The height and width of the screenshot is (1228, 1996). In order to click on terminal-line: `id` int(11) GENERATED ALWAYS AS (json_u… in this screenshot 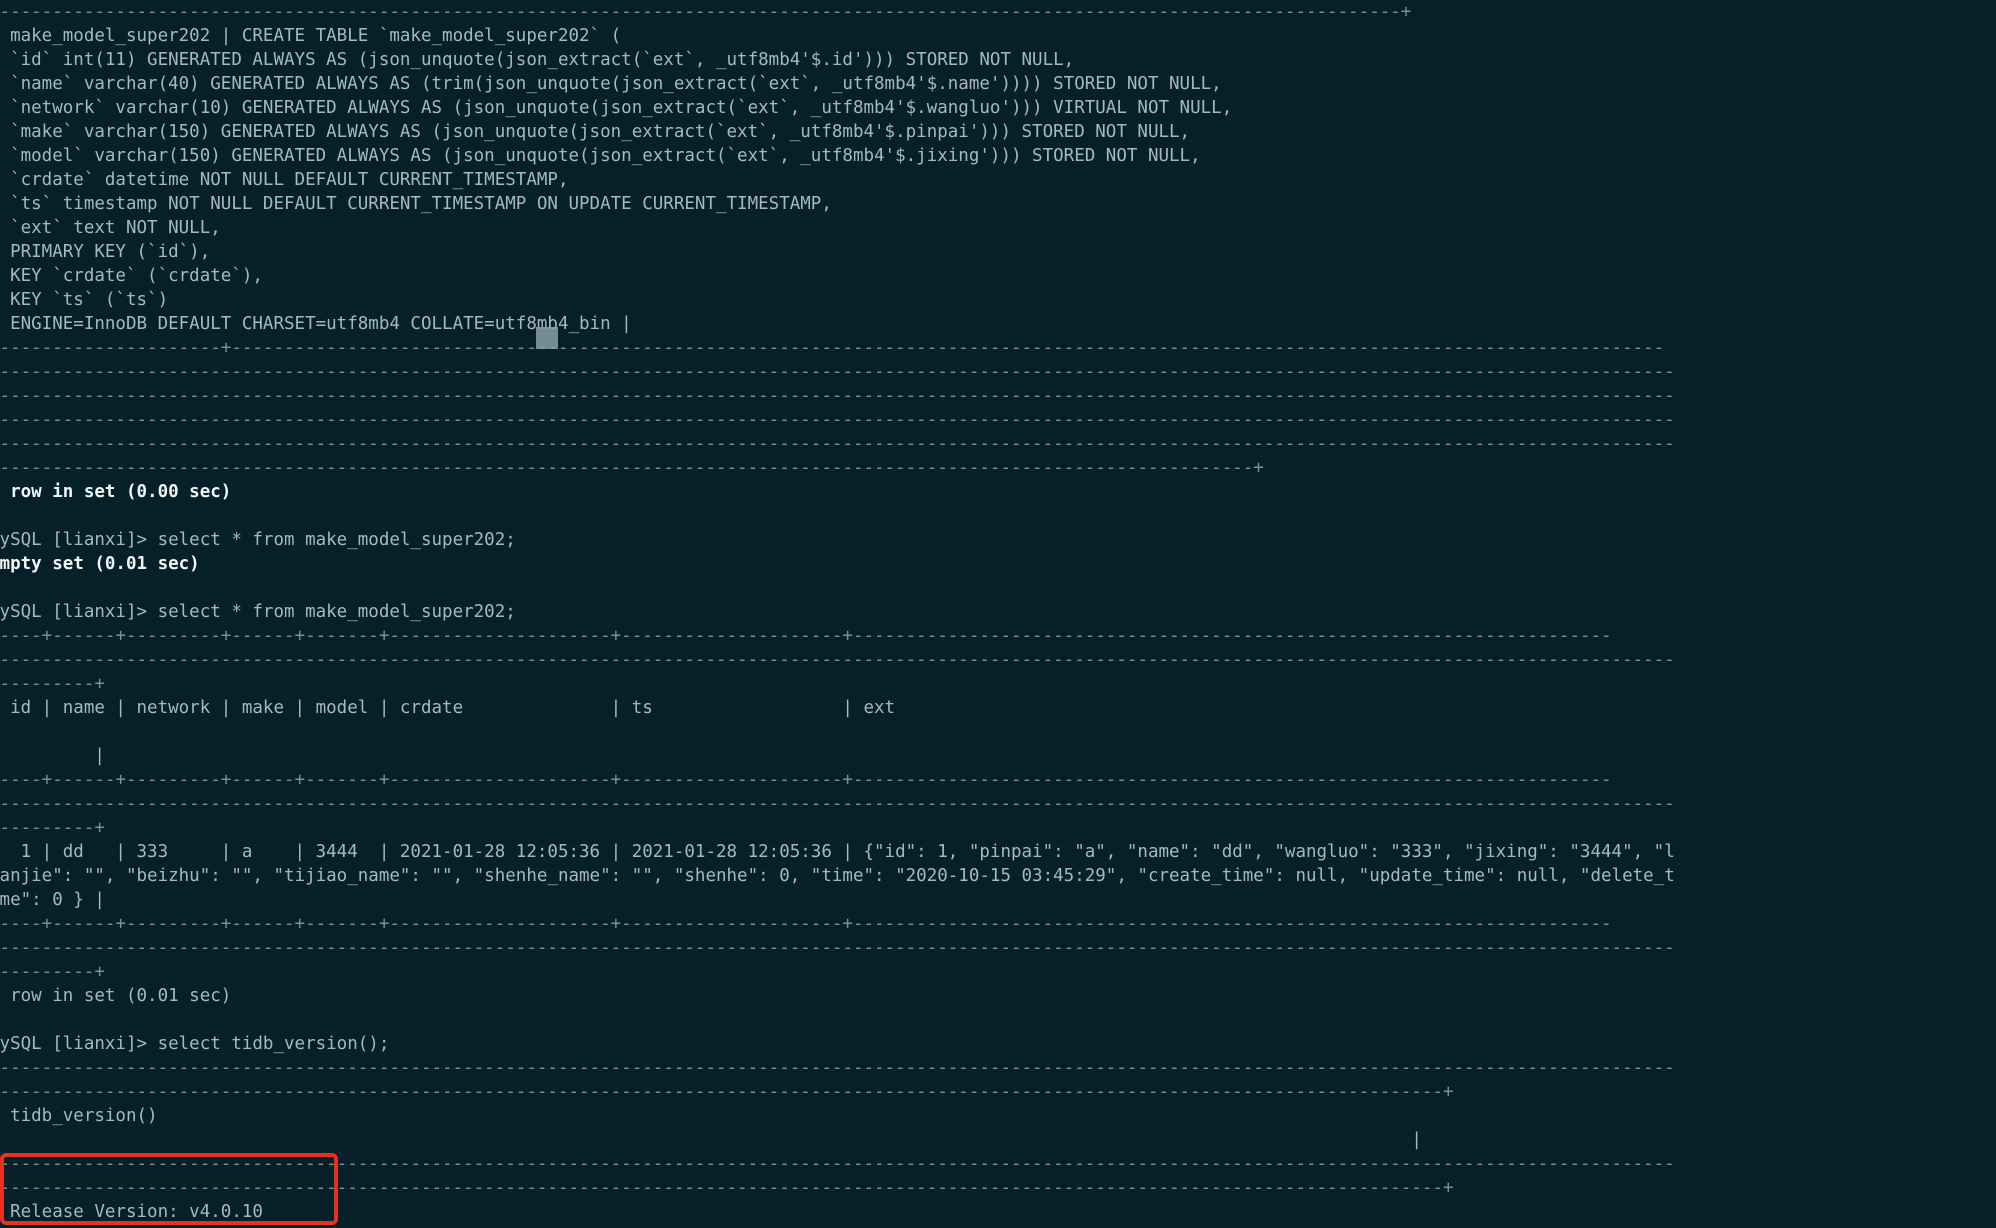, I will do `click(537, 60)`.